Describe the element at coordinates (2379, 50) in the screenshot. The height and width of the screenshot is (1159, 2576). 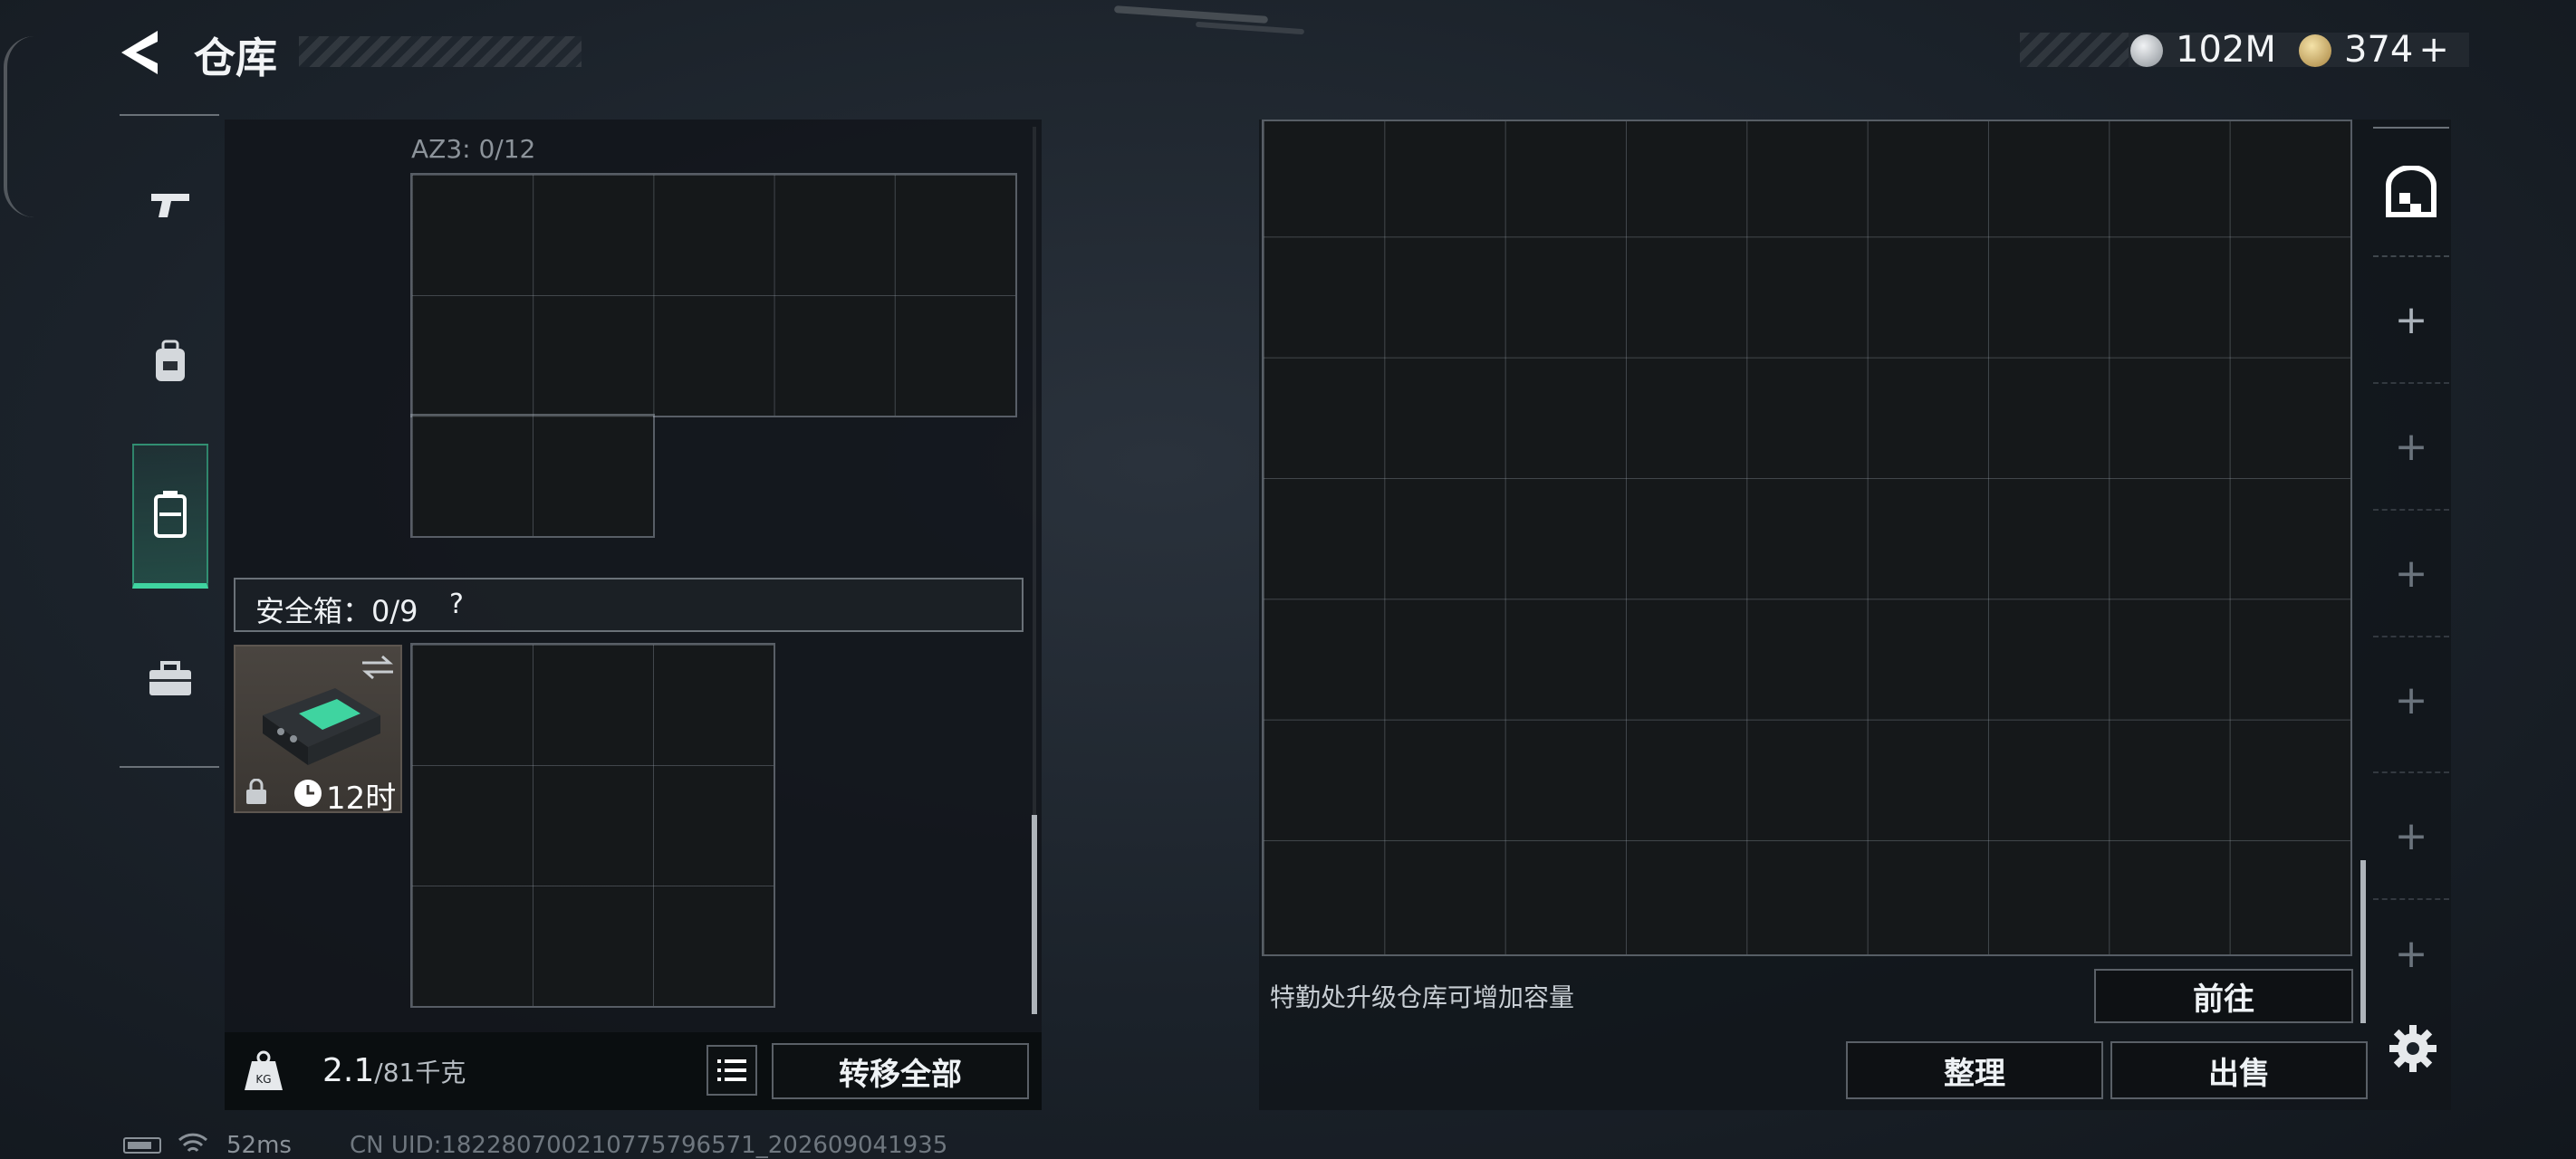
I see `gold-currency-value: 374` at that location.